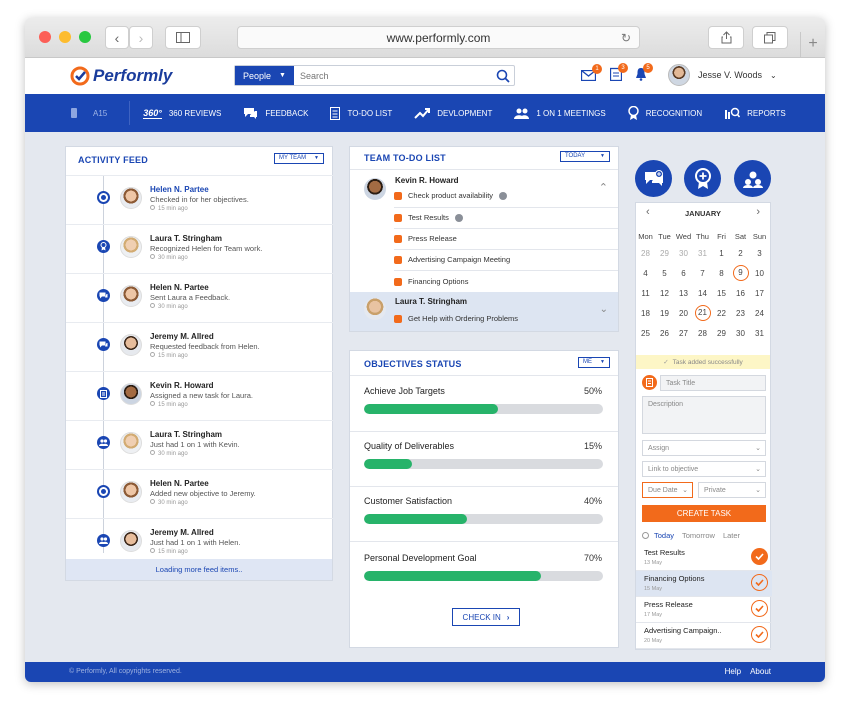 Image resolution: width=853 pixels, height=705 pixels. What do you see at coordinates (755, 113) in the screenshot?
I see `menu-item-reports: REPORTS` at bounding box center [755, 113].